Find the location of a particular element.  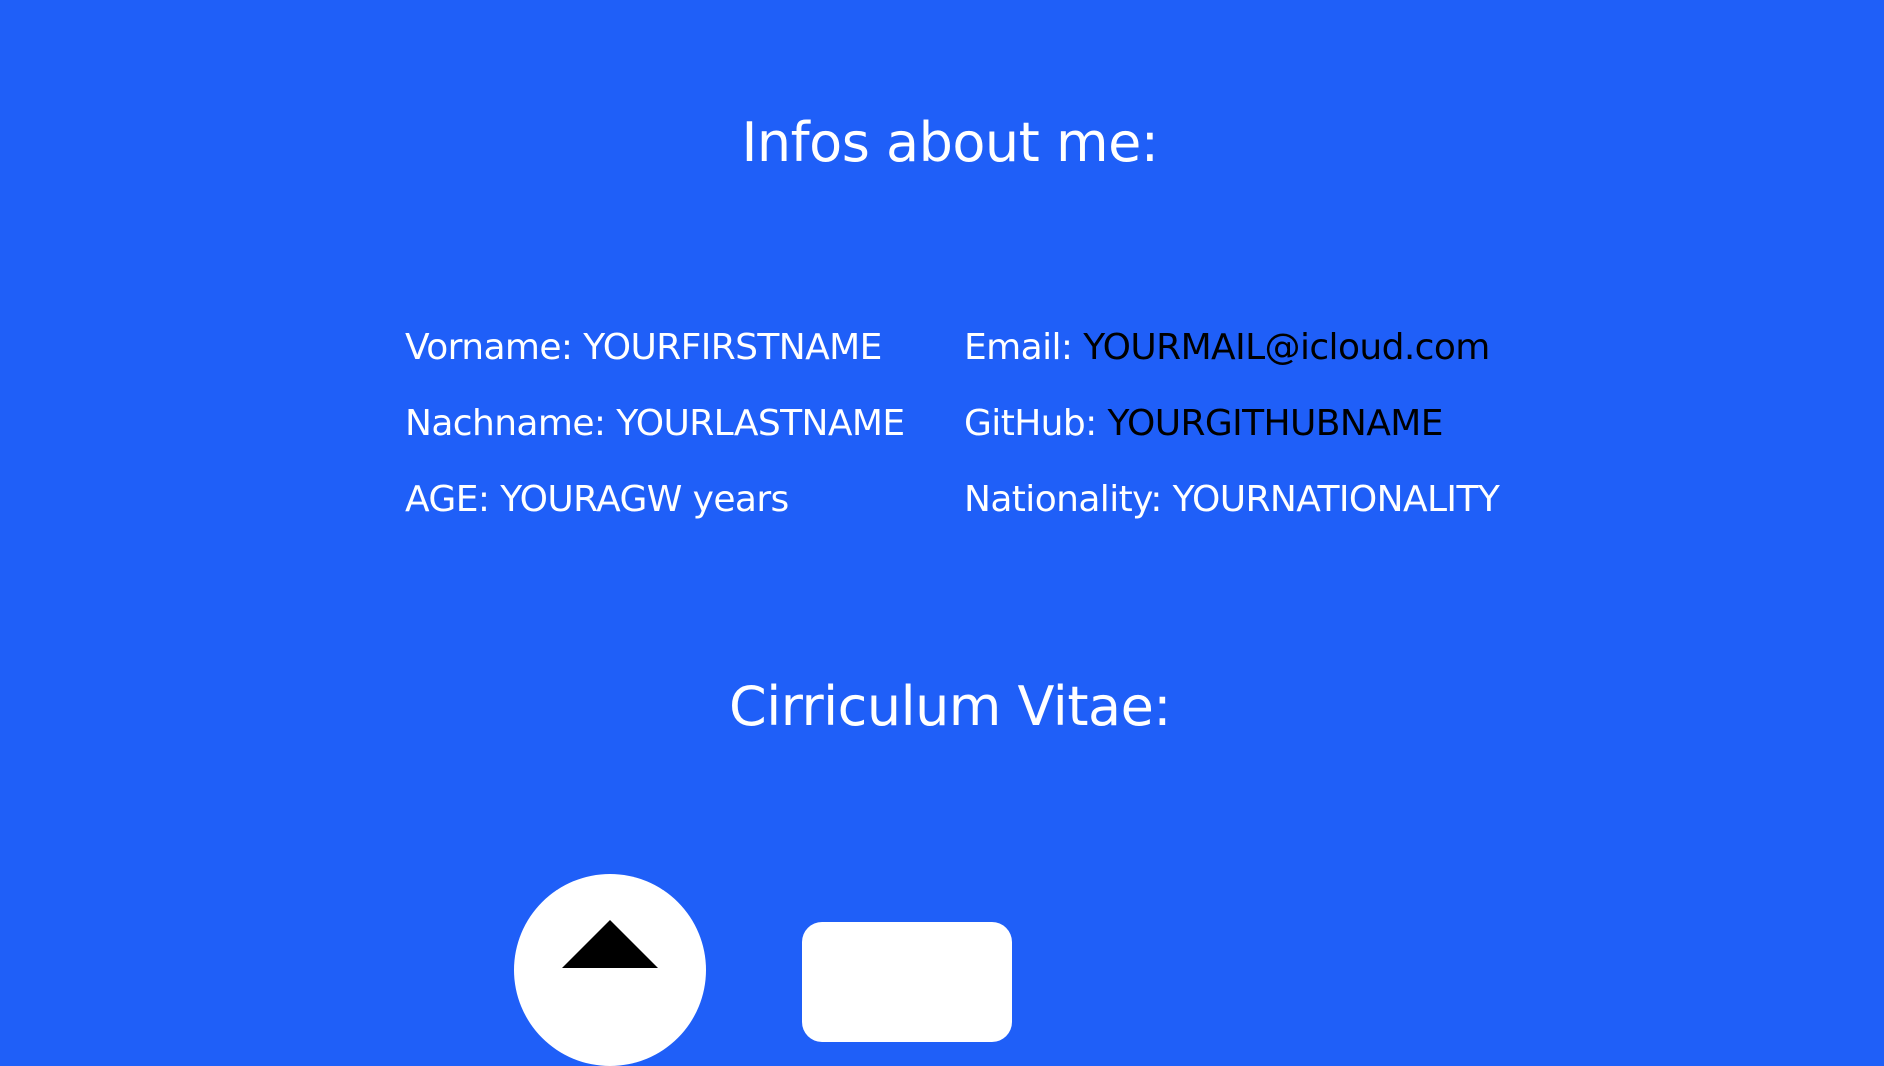

cv-heading: Cirriculum Vitae: is located at coordinates (950, 706).